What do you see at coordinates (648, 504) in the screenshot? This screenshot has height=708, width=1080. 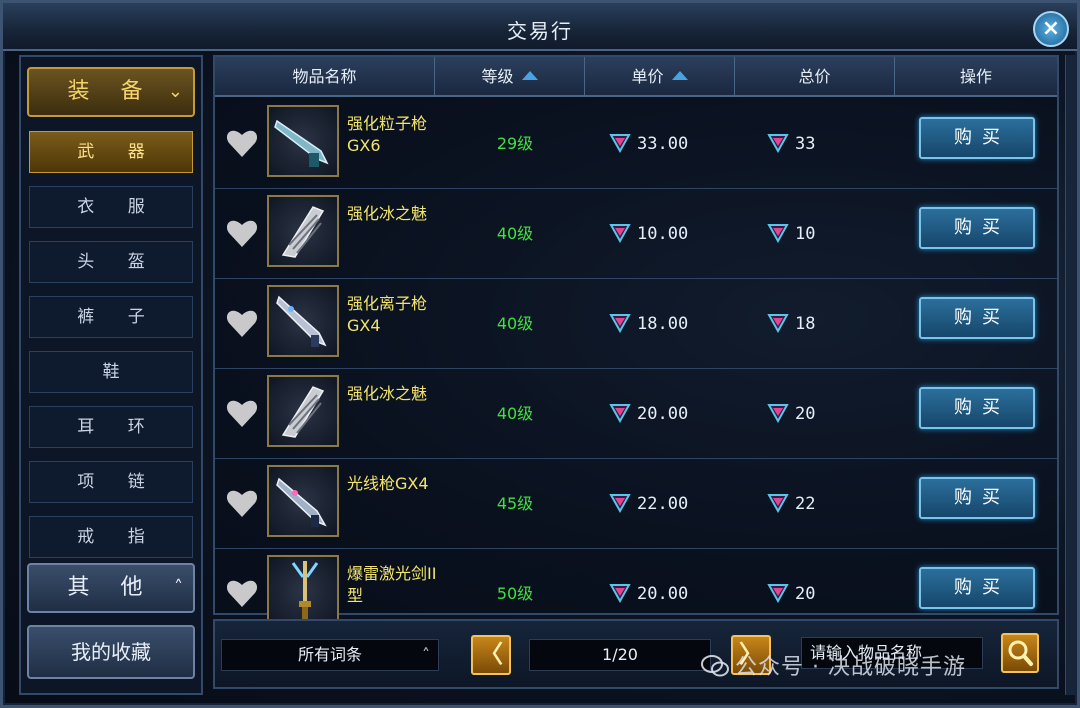 I see `unit-price: 22.00` at bounding box center [648, 504].